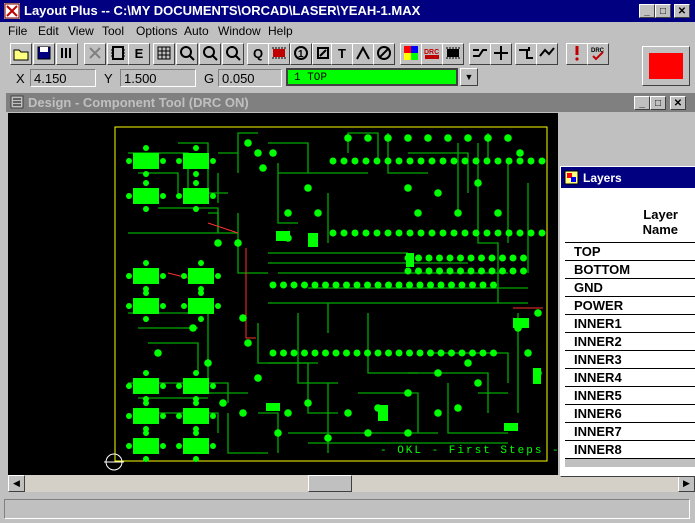 The image size is (695, 523). Describe the element at coordinates (647, 11) in the screenshot. I see `minimize-button: _` at that location.